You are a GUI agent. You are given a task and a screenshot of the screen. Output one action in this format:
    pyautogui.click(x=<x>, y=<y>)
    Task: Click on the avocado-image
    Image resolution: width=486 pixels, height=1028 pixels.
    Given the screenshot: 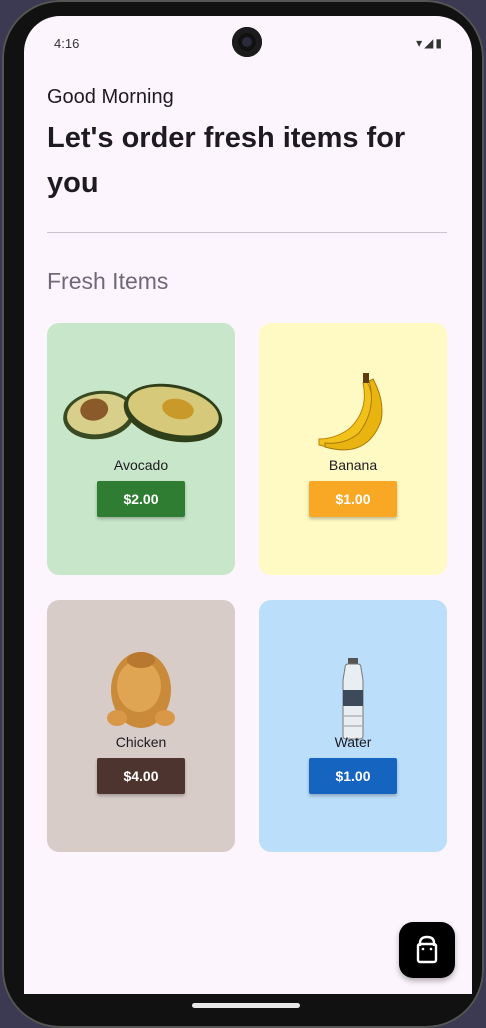 What is the action you would take?
    pyautogui.click(x=143, y=413)
    